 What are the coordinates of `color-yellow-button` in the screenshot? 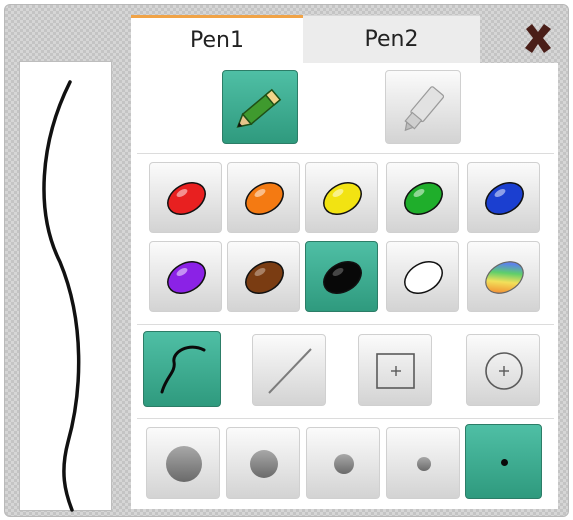 It's located at (341, 197).